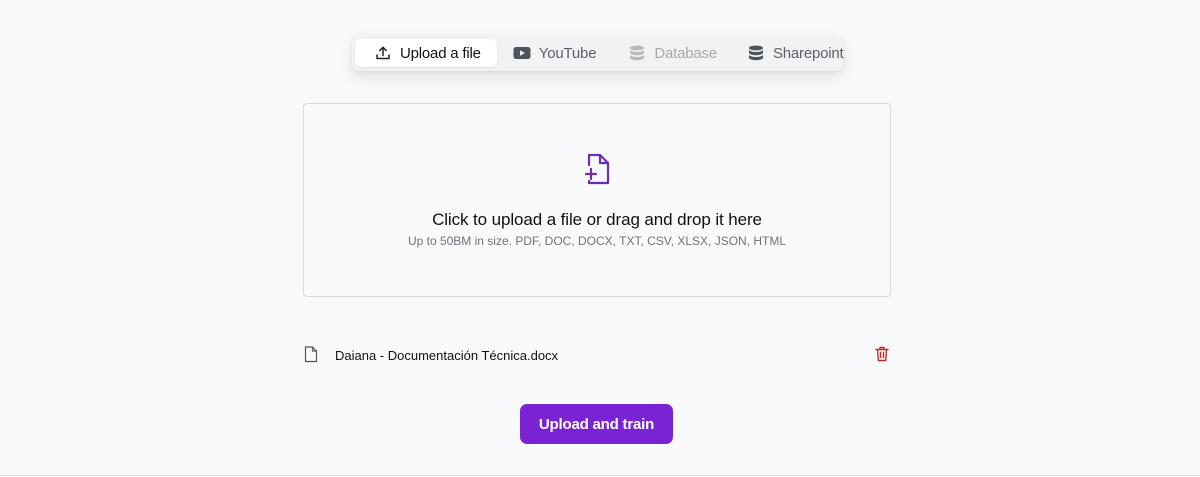 The image size is (1200, 477). I want to click on trash-icon, so click(883, 355).